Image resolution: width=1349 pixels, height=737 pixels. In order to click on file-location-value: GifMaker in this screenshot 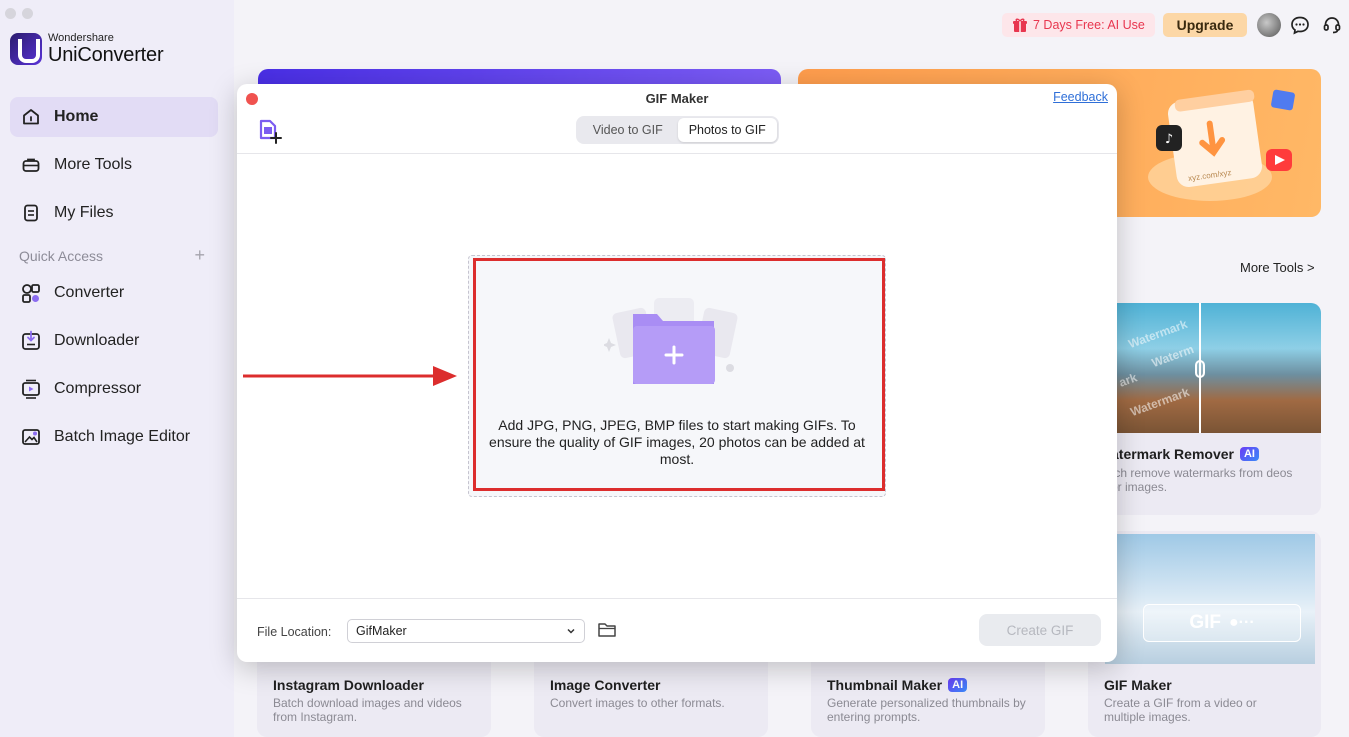, I will do `click(381, 631)`.